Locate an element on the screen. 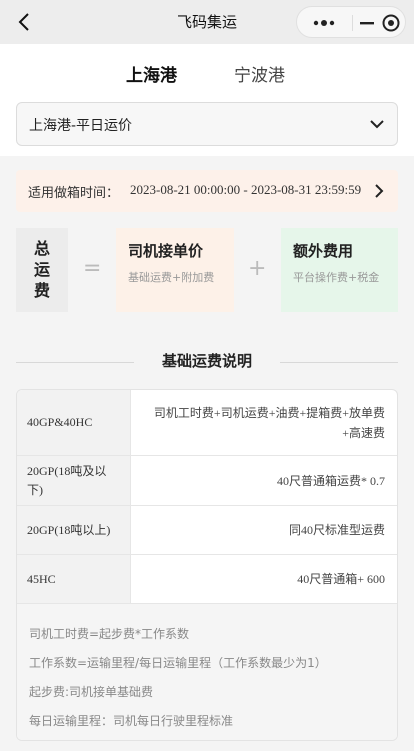  date-range-label: 适用做箱时间： is located at coordinates (74, 193).